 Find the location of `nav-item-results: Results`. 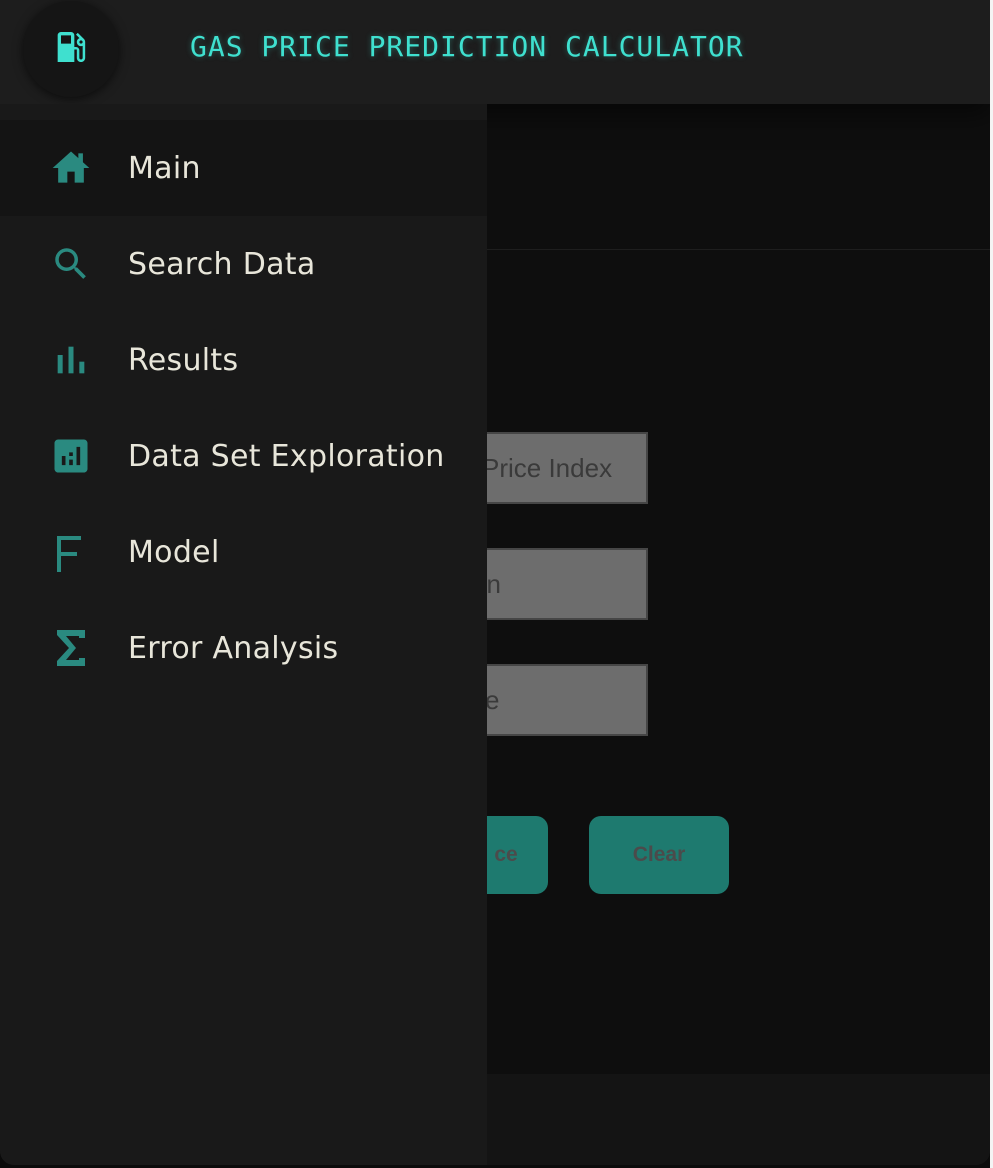

nav-item-results: Results is located at coordinates (243, 360).